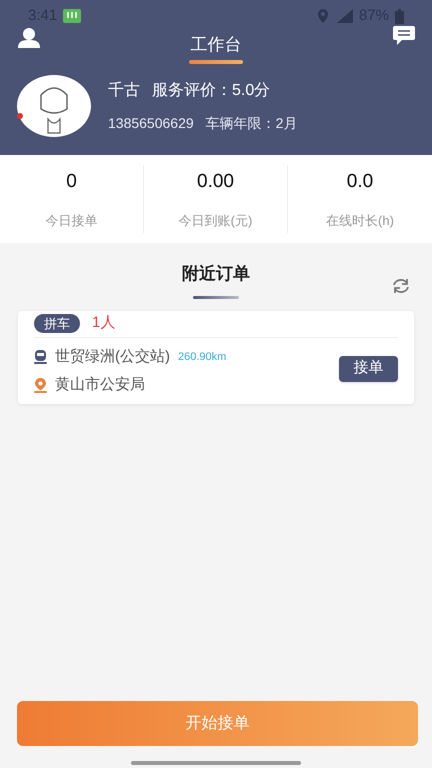 The image size is (432, 768). I want to click on destination-location: 黄山市公安局, so click(100, 385).